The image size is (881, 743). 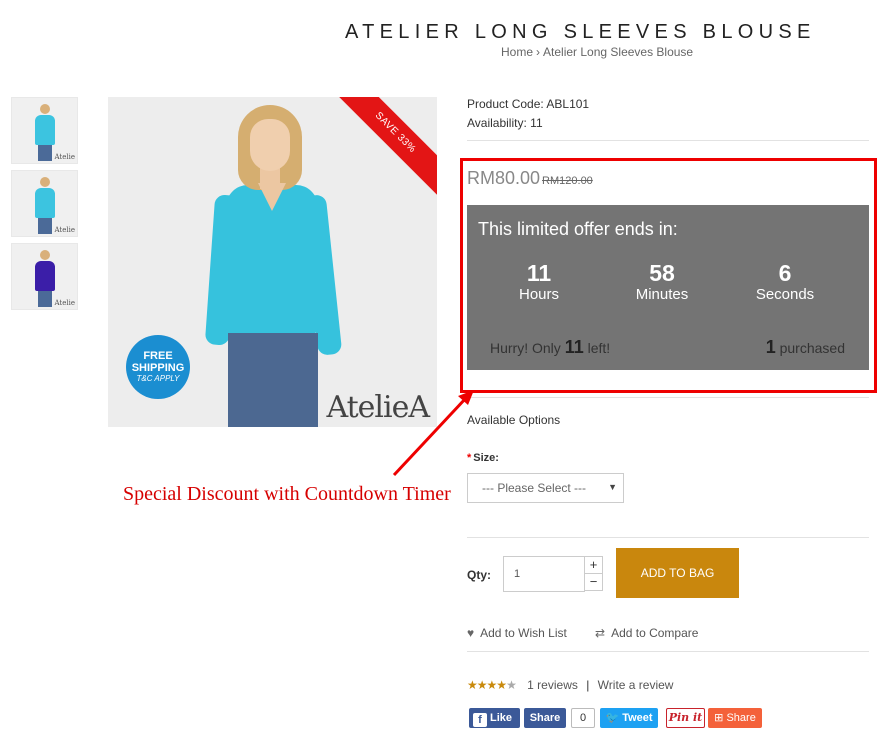 What do you see at coordinates (505, 104) in the screenshot?
I see `product-code-label: Product Code:` at bounding box center [505, 104].